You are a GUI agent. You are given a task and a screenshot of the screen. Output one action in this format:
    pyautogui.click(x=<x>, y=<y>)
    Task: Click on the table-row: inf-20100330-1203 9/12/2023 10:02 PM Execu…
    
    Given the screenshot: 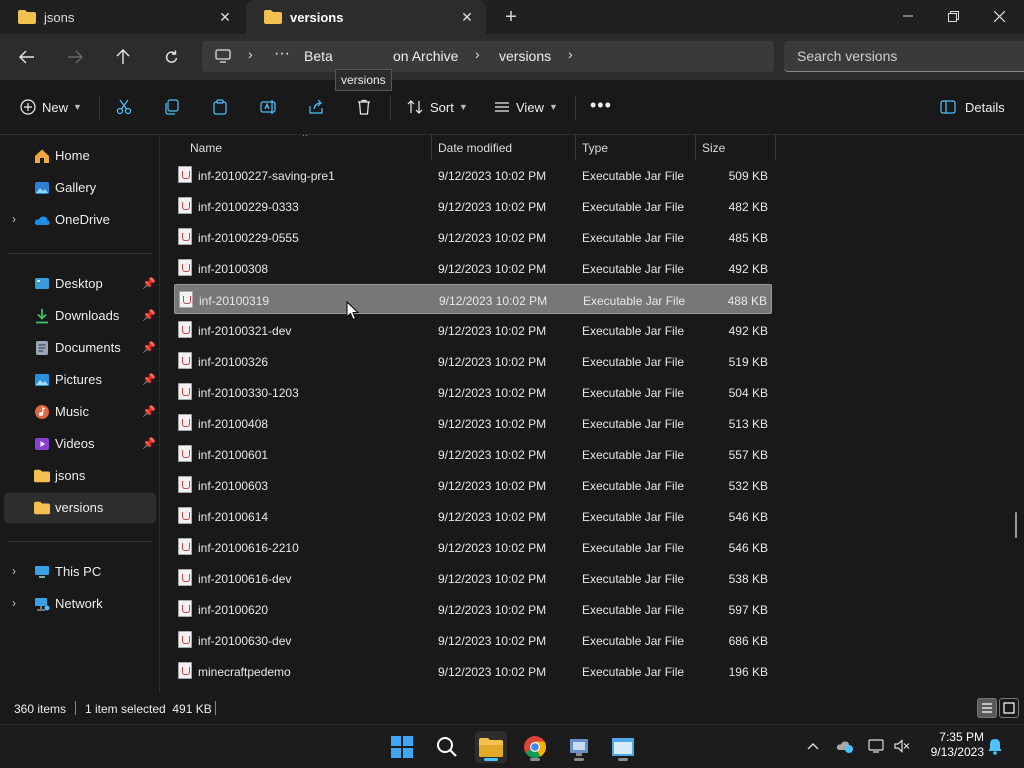 What is the action you would take?
    pyautogui.click(x=473, y=392)
    